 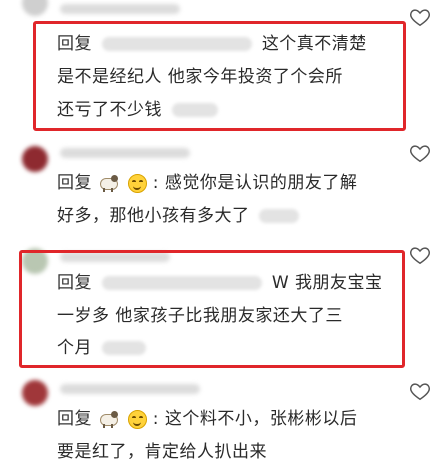 I want to click on comment-line-2: 是不是经纪人 他家今年投资了个会所, so click(x=200, y=77).